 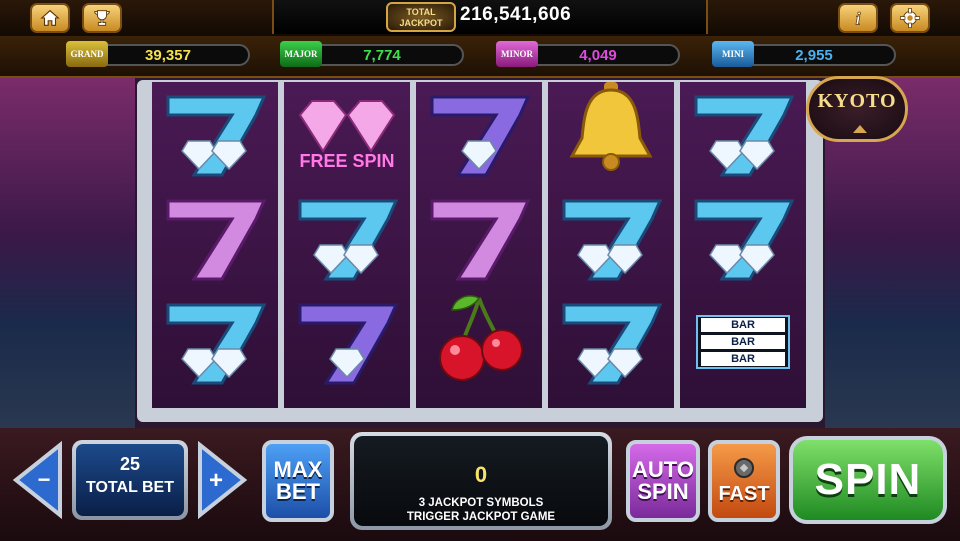 What do you see at coordinates (744, 481) in the screenshot?
I see `fast-button: FAST` at bounding box center [744, 481].